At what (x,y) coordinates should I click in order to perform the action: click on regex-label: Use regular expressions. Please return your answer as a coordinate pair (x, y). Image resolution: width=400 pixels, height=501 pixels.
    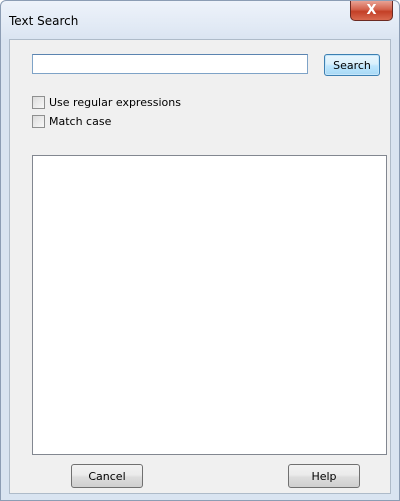
    Looking at the image, I should click on (115, 102).